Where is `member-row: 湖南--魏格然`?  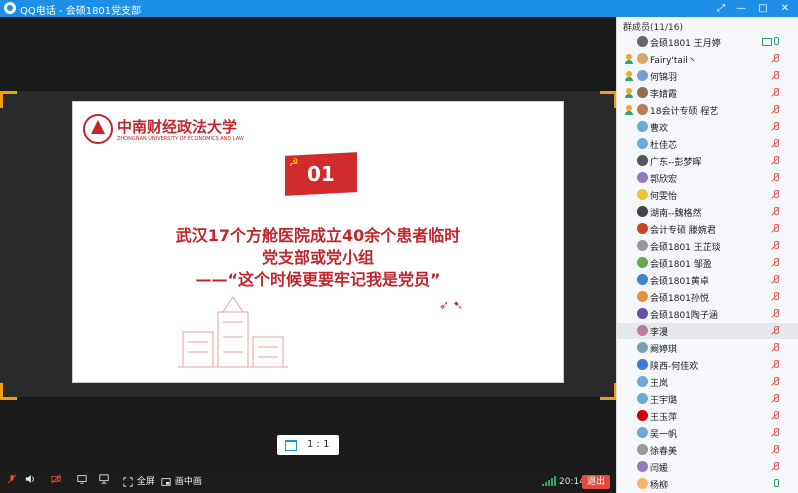
member-row: 湖南--魏格然 is located at coordinates (707, 212).